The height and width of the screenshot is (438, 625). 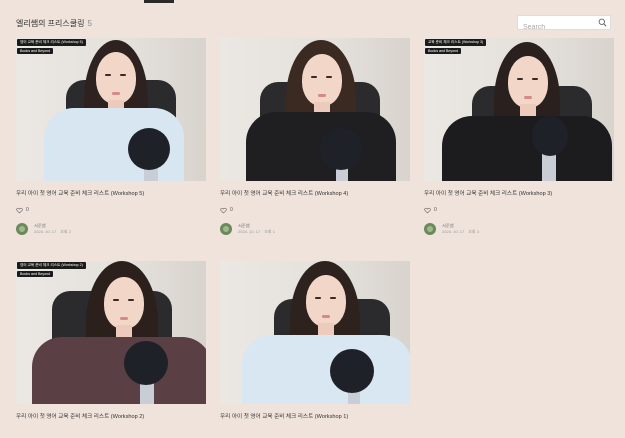 What do you see at coordinates (269, 231) in the screenshot?
I see `view-count: 조회 1` at bounding box center [269, 231].